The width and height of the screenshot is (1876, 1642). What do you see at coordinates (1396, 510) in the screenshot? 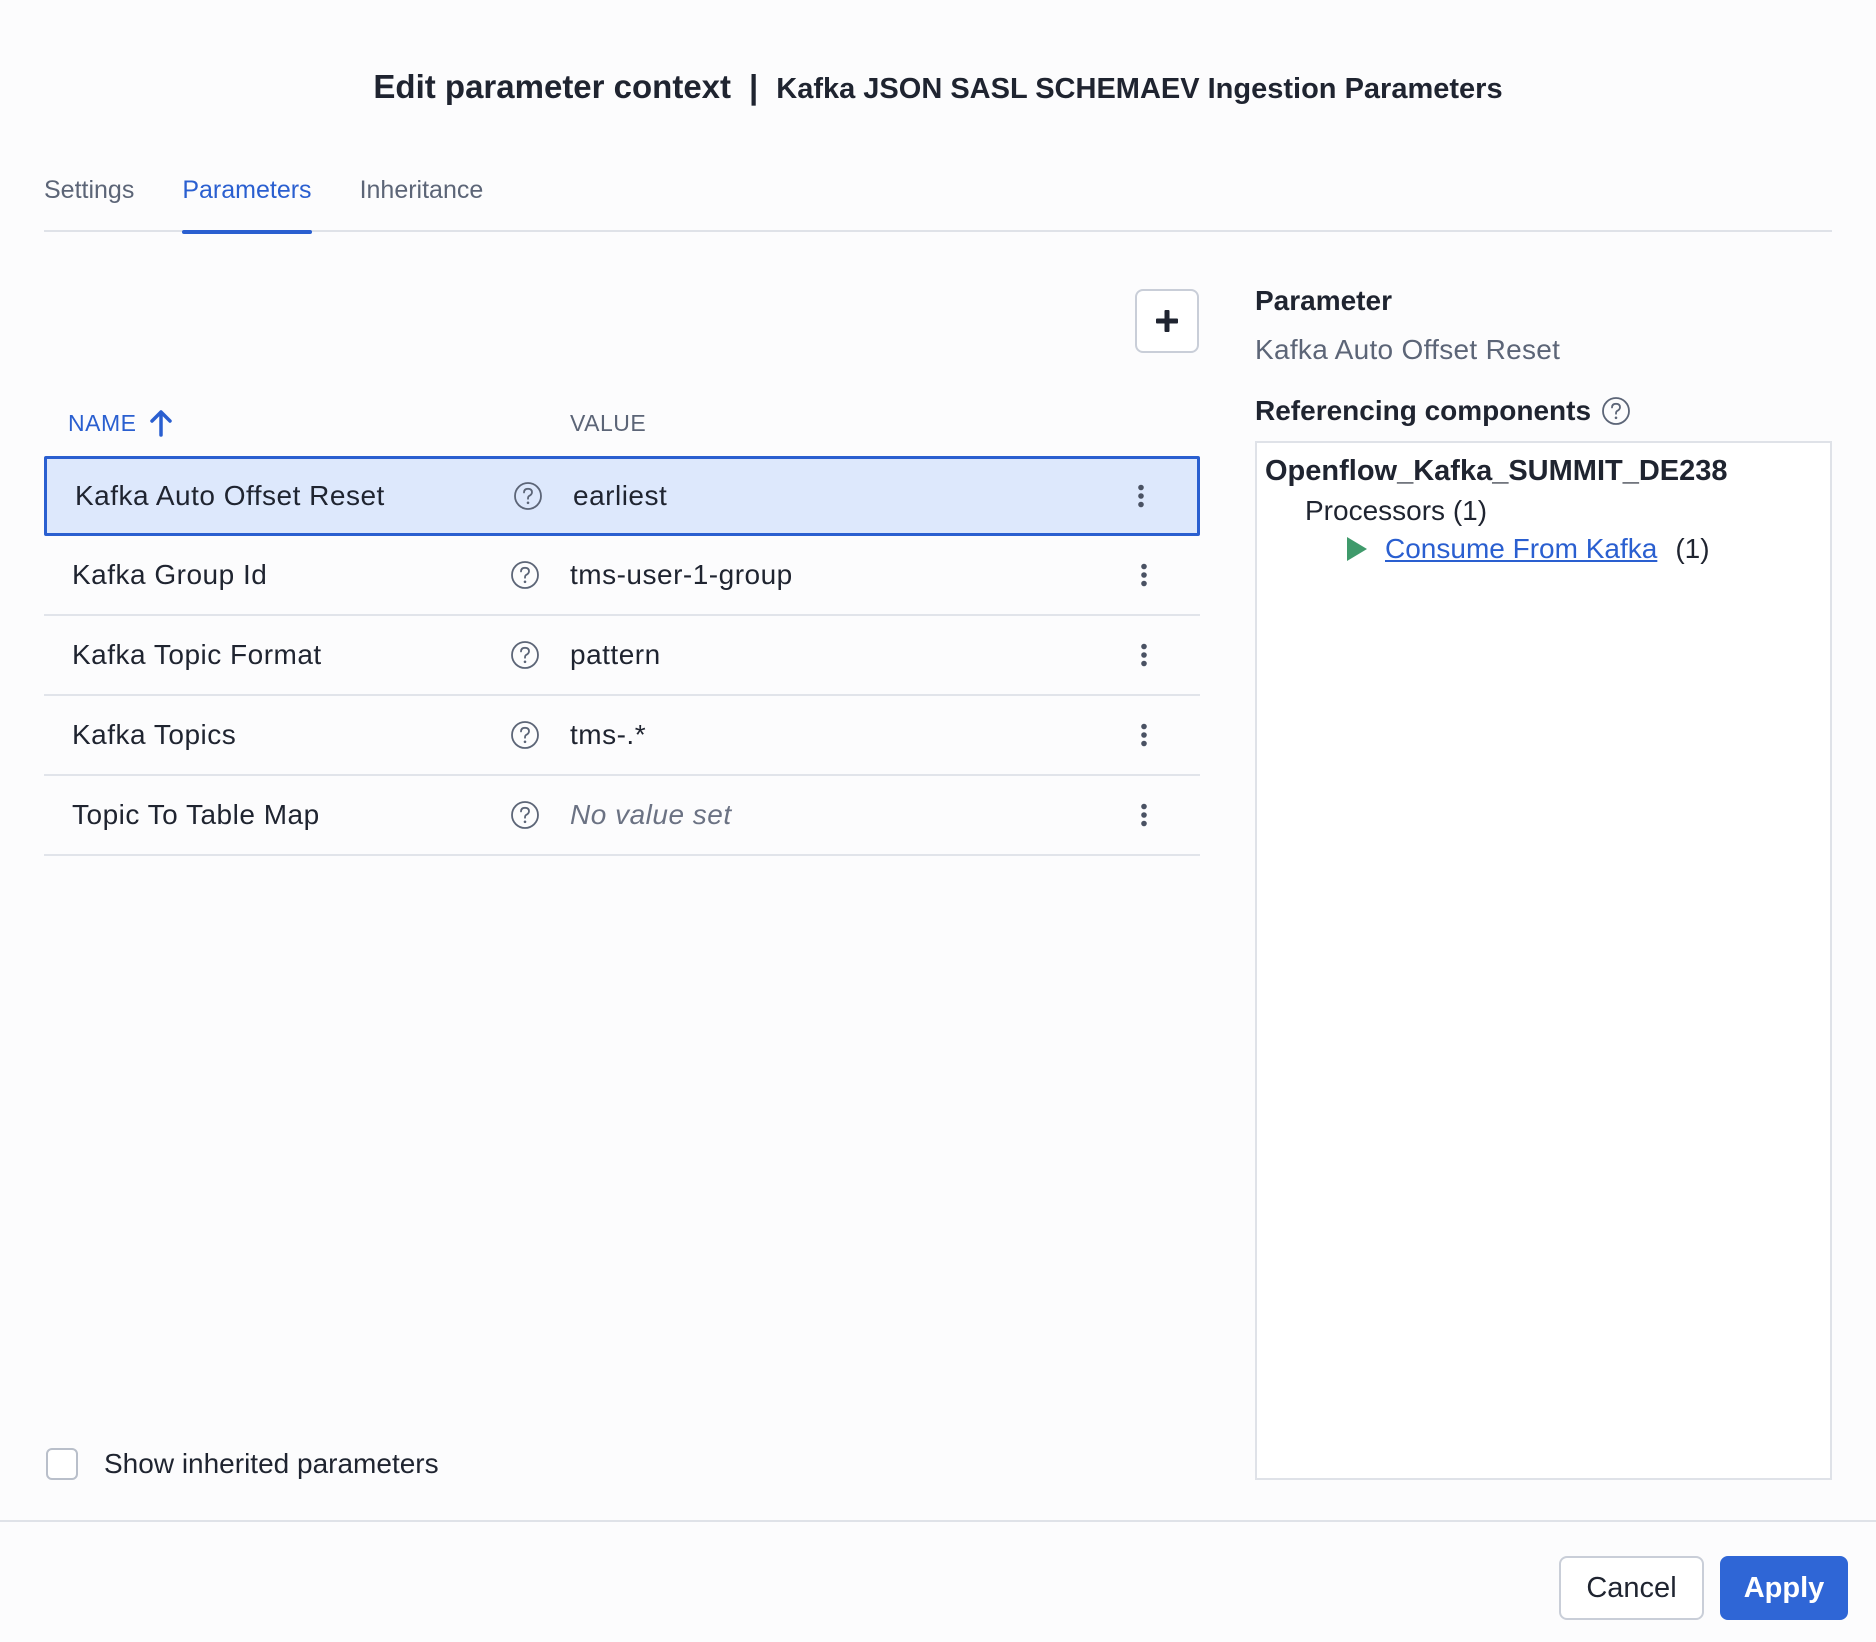
I see `processors-label: Processors (1)` at bounding box center [1396, 510].